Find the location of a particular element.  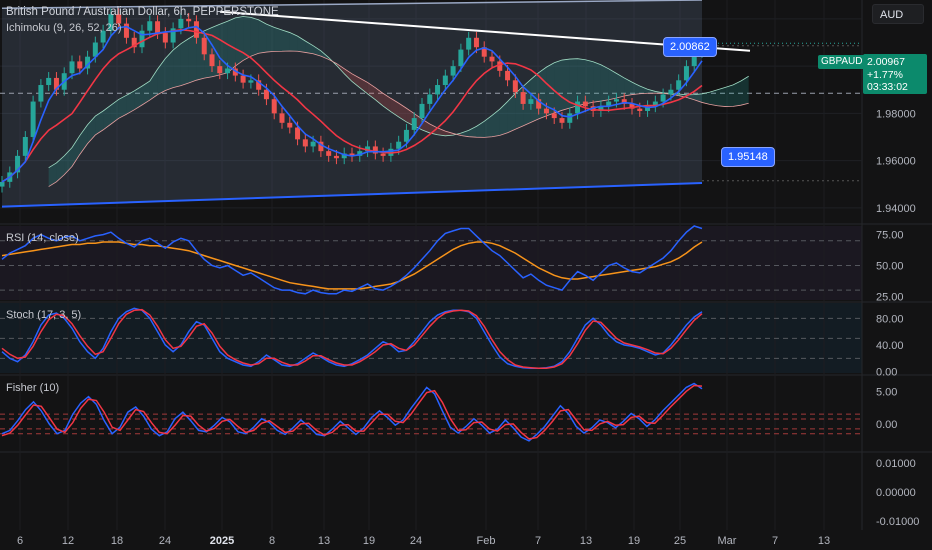

symbol-tag: GBPAUD is located at coordinates (842, 62).